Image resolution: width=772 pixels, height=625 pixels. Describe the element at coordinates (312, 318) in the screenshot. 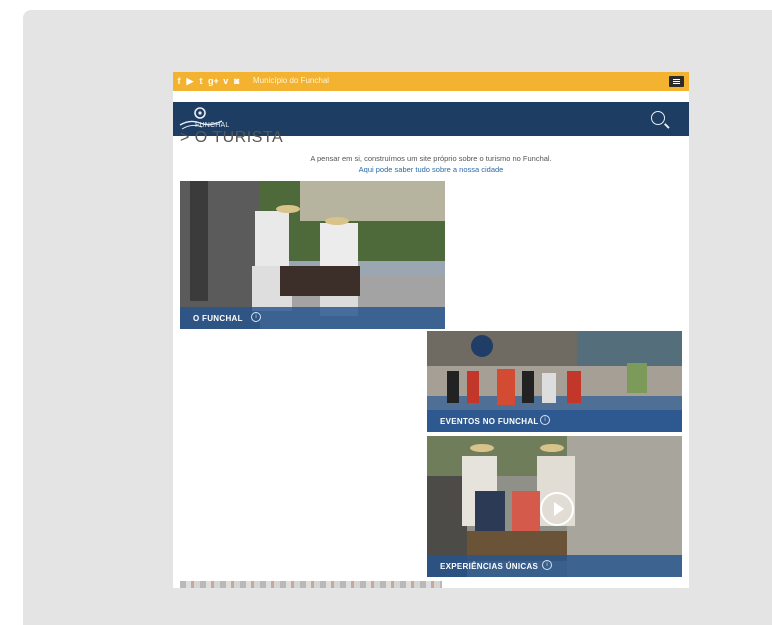

I see `tile-caption: O FUNCHAL i` at that location.